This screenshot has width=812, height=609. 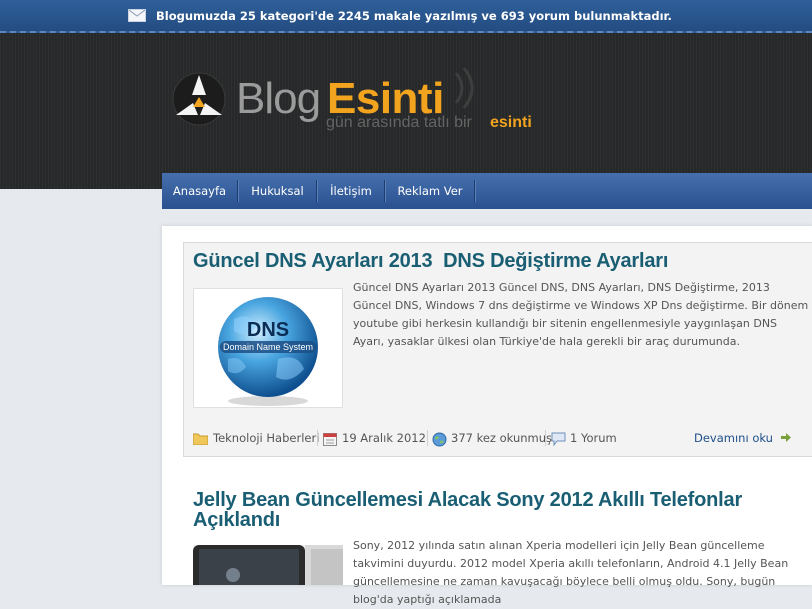 I want to click on arrow-right-icon, so click(x=785, y=437).